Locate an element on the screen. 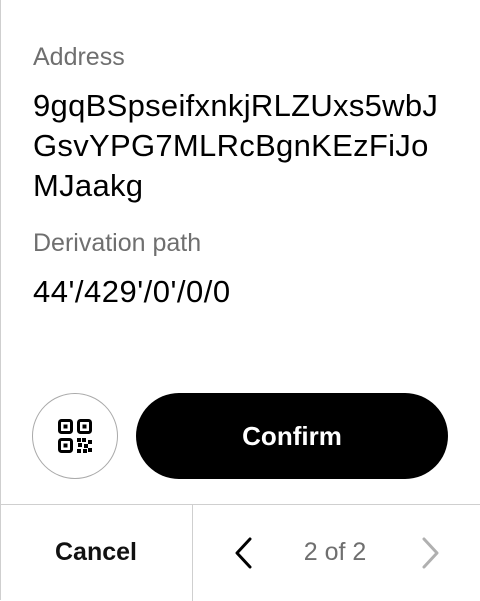 The height and width of the screenshot is (601, 480). qr-code-icon is located at coordinates (75, 436).